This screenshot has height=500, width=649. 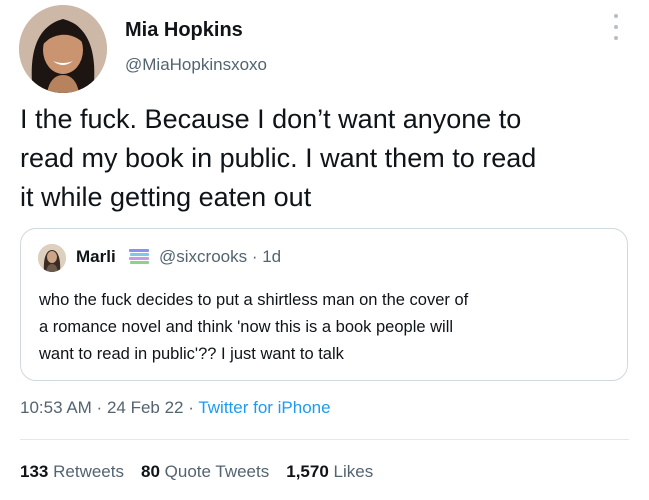 I want to click on quoted-avatar-image, so click(x=52, y=258).